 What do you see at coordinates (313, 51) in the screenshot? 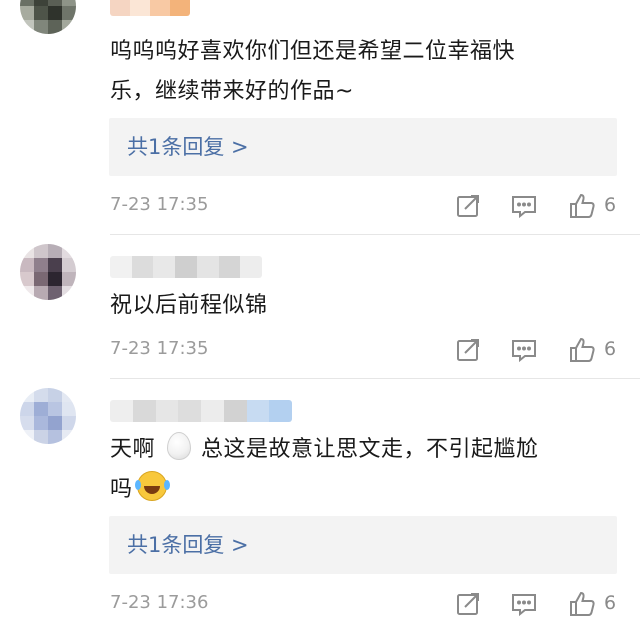
I see `comment-text-line: 呜呜呜好喜欢你们但还是希望二位幸福快` at bounding box center [313, 51].